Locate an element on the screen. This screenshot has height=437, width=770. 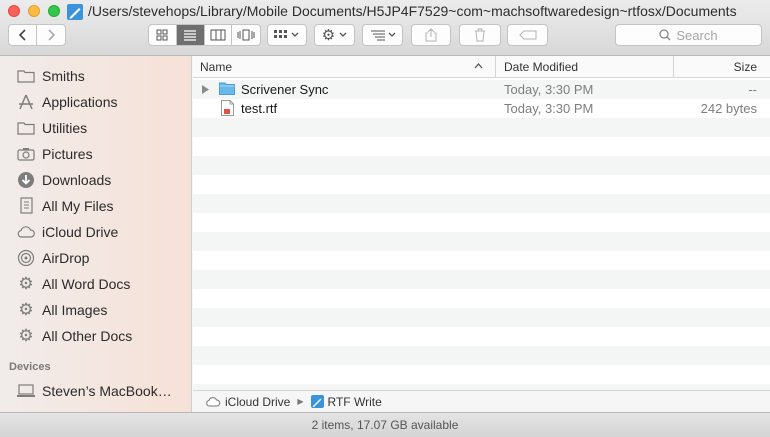
sidebar-item-icloud-drive: iCloud Drive is located at coordinates (95, 232).